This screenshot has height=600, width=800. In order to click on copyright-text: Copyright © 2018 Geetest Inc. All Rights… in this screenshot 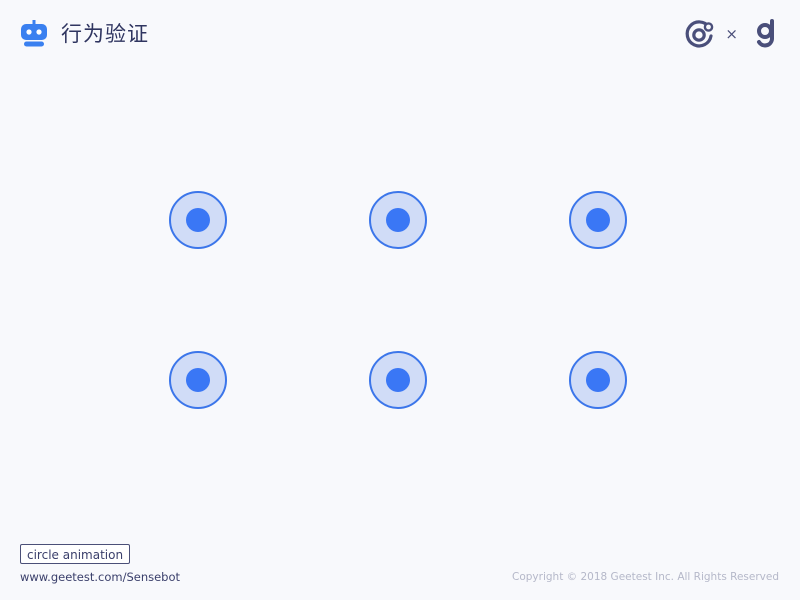, I will do `click(645, 577)`.